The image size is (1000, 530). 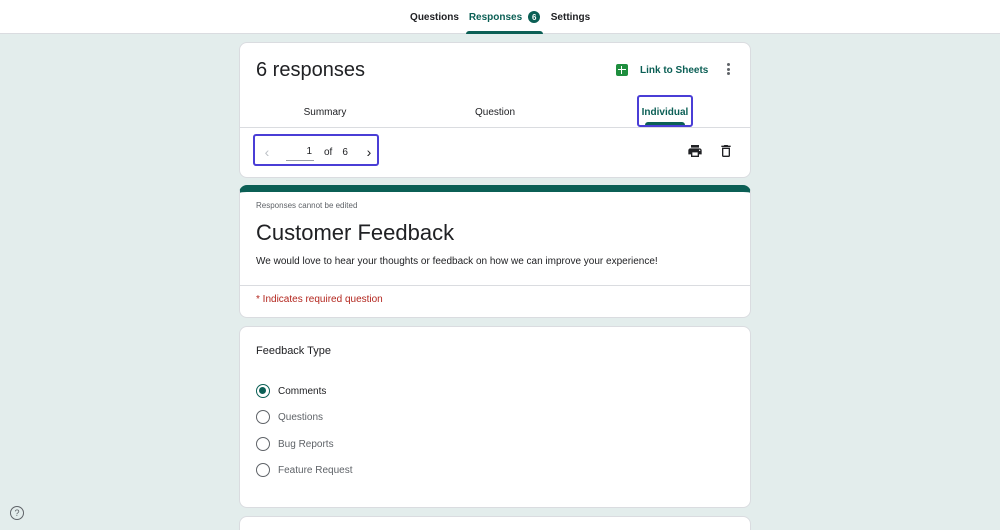 I want to click on chevron-right-icon: ›, so click(x=369, y=152).